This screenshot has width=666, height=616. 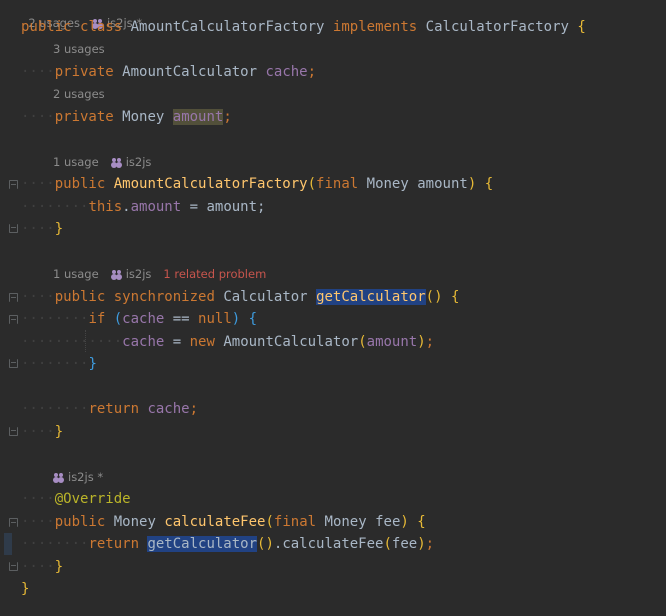 I want to click on code-line-field-cache: ····private AmountCalculator cache;, so click(x=168, y=72).